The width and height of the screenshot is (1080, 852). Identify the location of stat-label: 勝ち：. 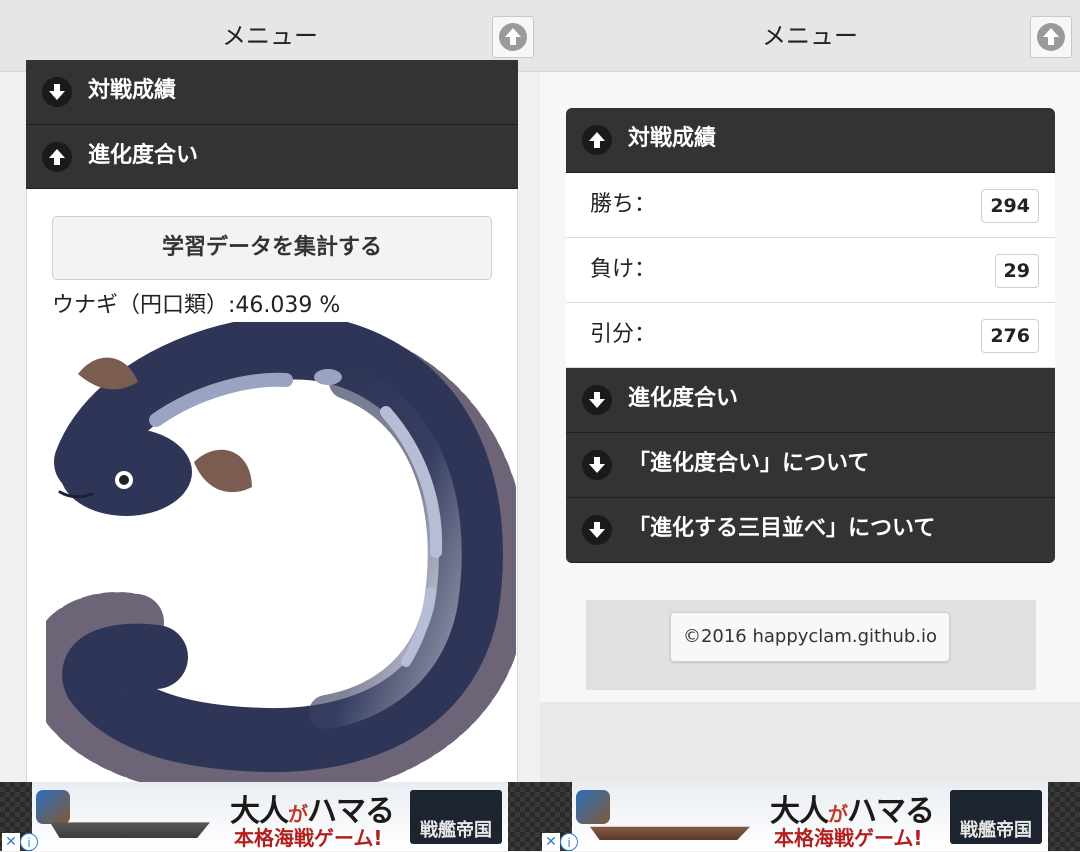
(623, 204).